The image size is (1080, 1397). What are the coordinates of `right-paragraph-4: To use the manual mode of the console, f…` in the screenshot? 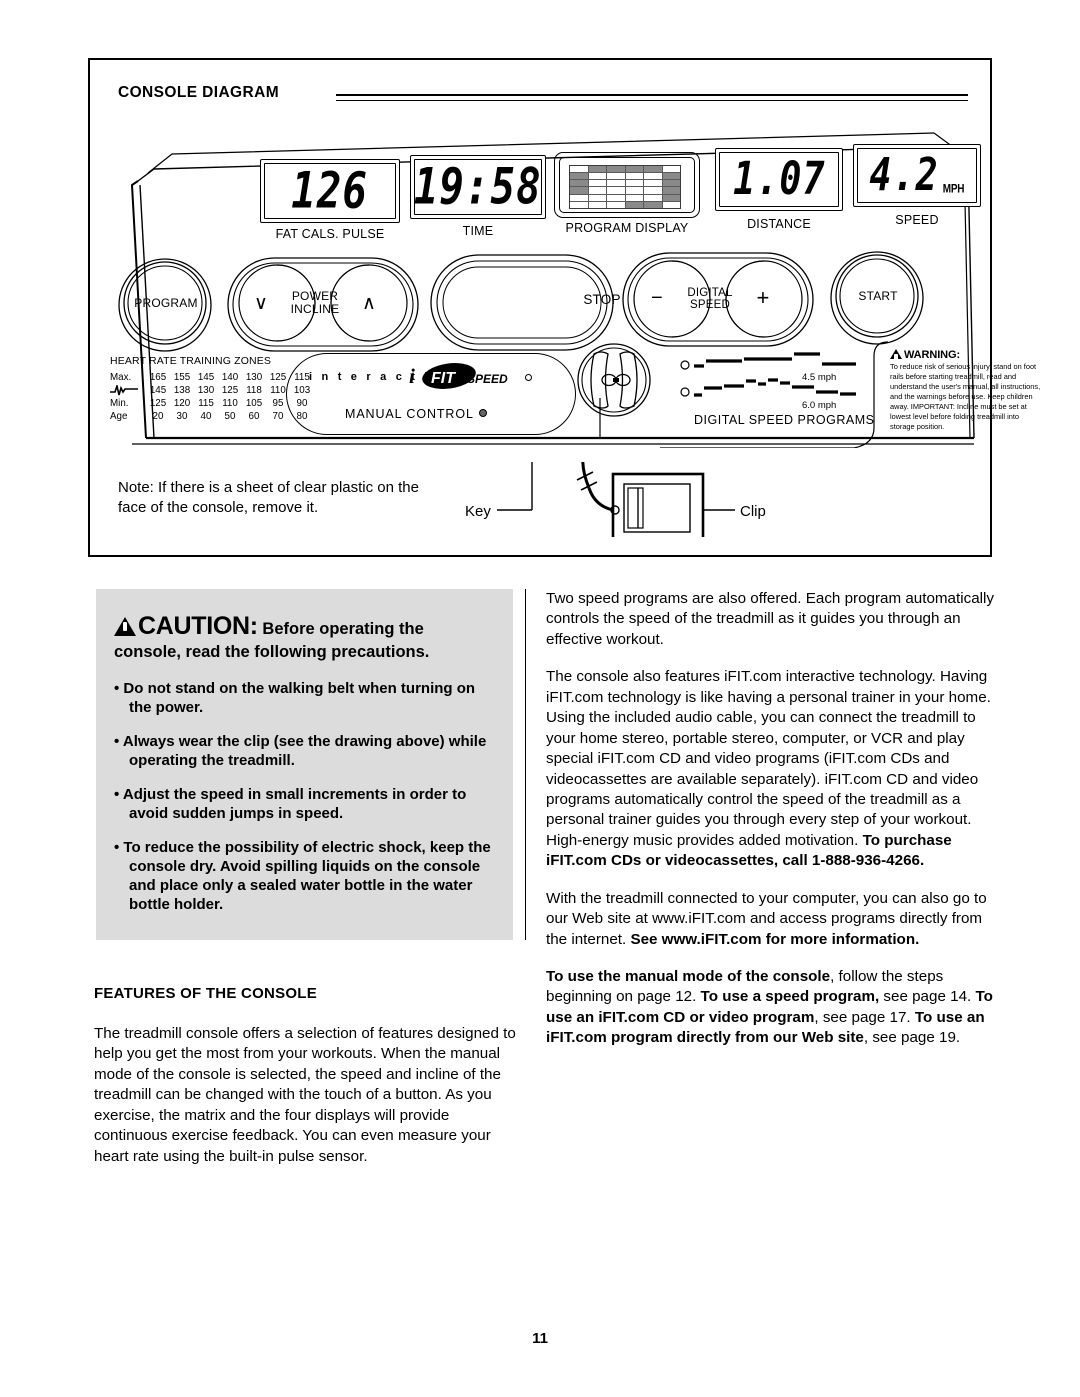 It's located at (771, 1008).